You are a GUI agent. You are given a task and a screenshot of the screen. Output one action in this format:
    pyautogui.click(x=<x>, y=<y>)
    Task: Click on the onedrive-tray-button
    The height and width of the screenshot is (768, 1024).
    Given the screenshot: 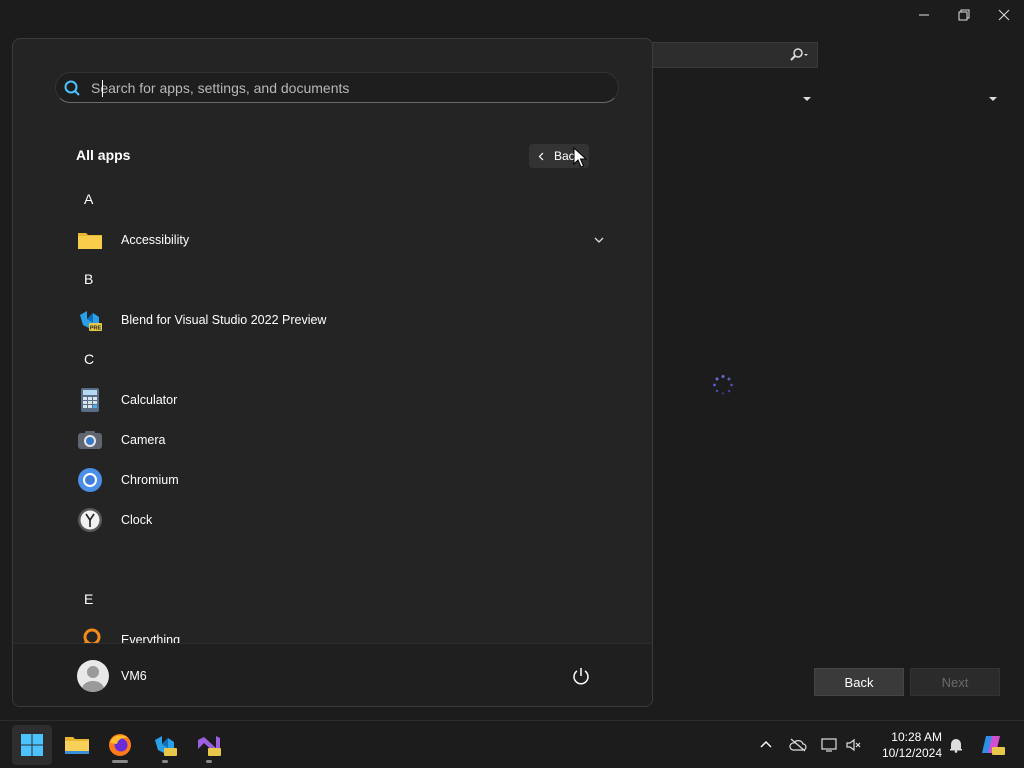 What is the action you would take?
    pyautogui.click(x=798, y=745)
    